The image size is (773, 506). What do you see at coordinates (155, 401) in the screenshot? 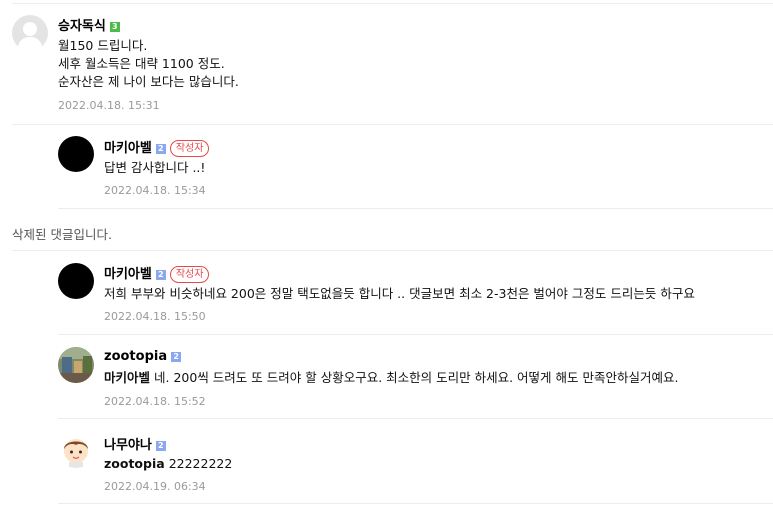
I see `comment-date: 2022.04.18. 15:52` at bounding box center [155, 401].